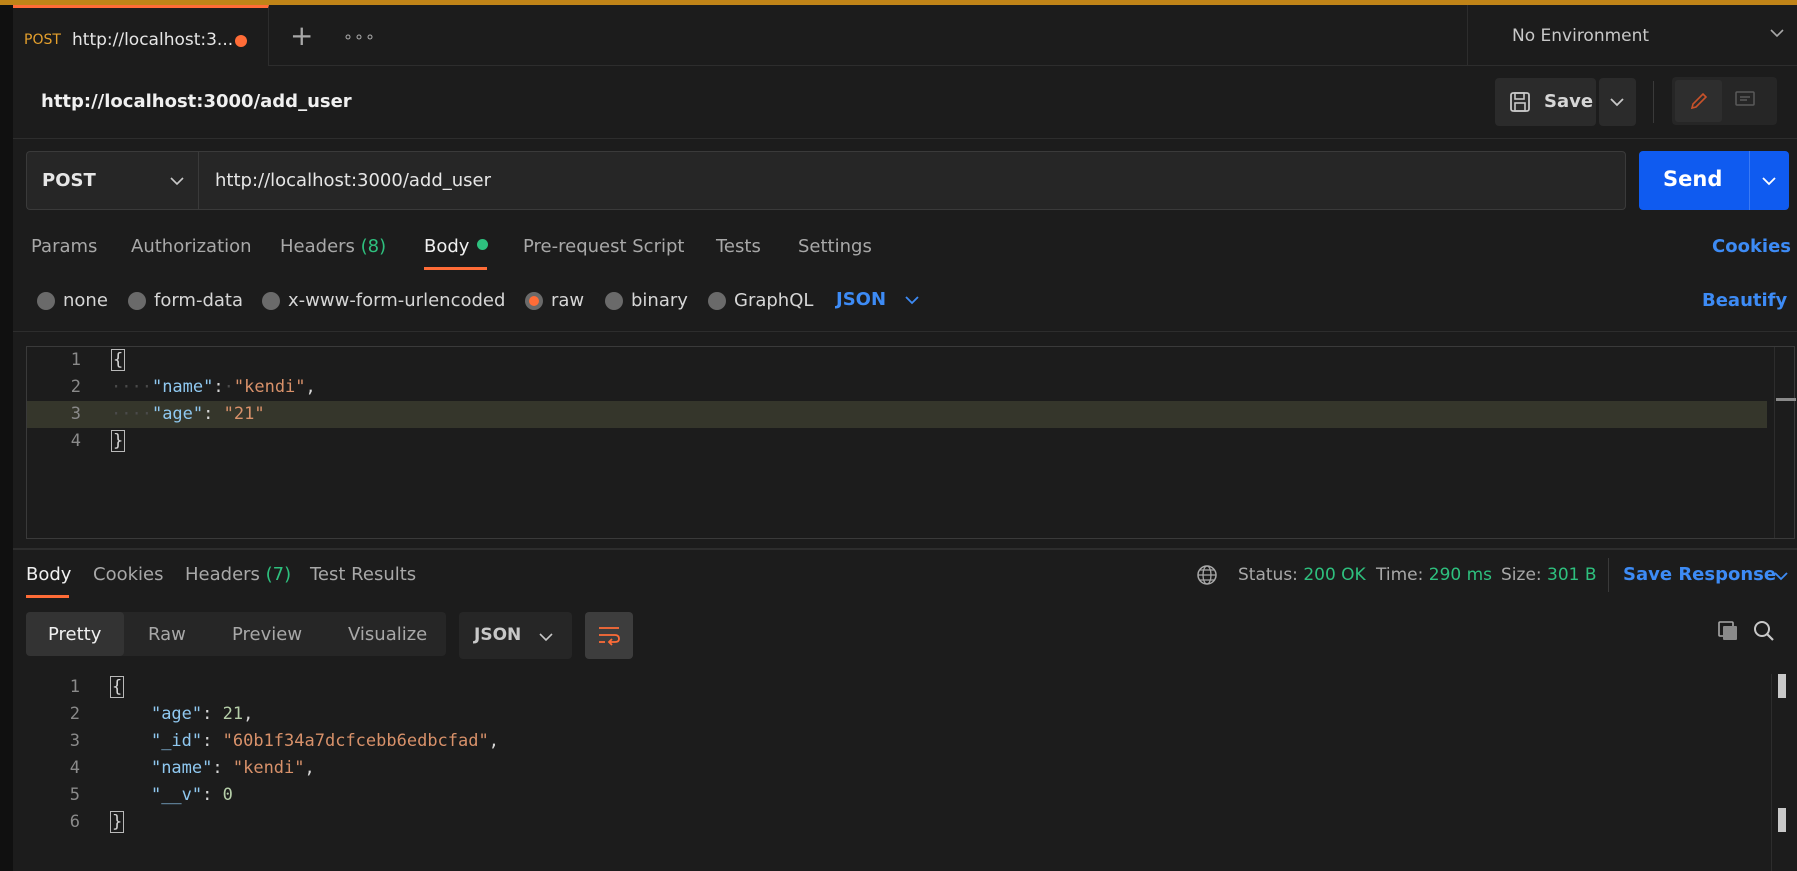 This screenshot has width=1797, height=871. Describe the element at coordinates (554, 300) in the screenshot. I see `radio-raw: raw` at that location.